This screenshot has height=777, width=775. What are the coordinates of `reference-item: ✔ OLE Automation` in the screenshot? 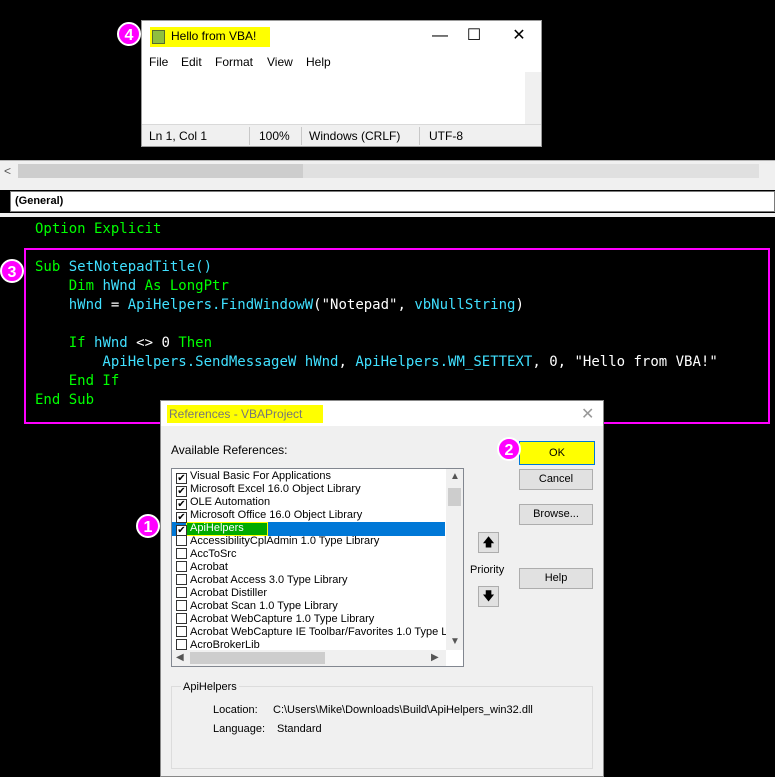 It's located at (223, 503).